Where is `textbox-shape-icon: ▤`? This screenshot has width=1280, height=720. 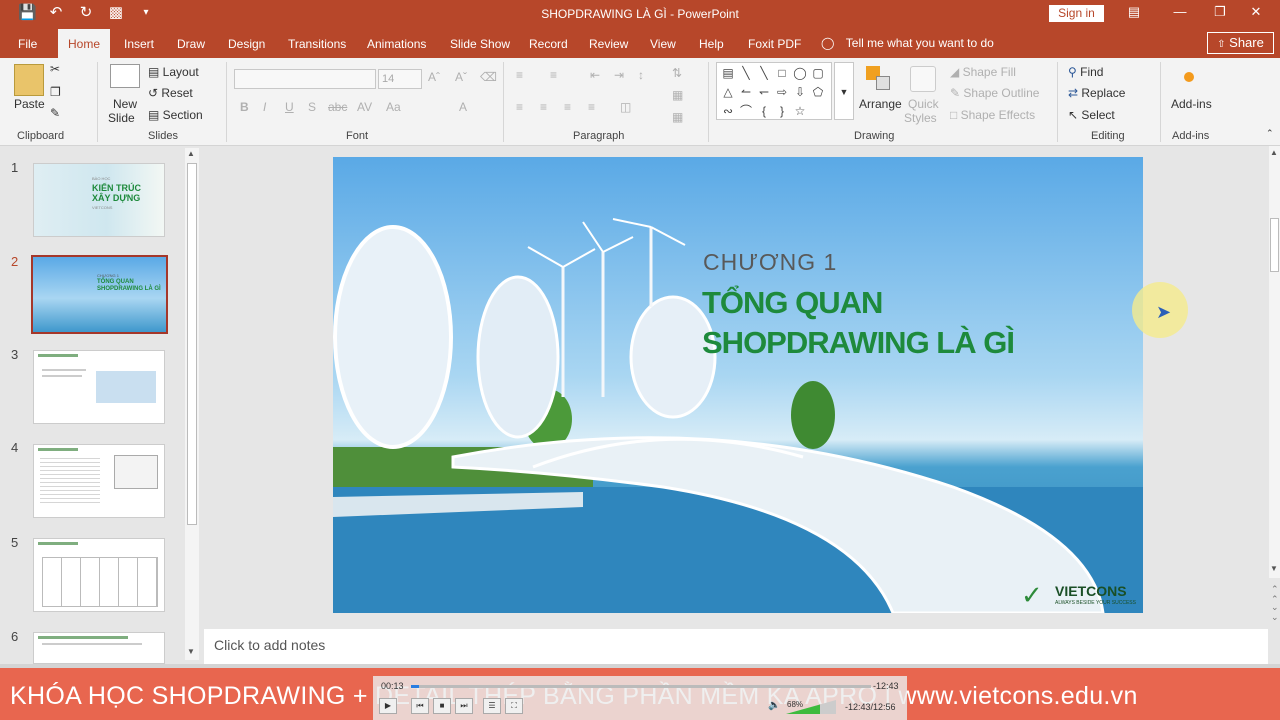
textbox-shape-icon: ▤ is located at coordinates (728, 73).